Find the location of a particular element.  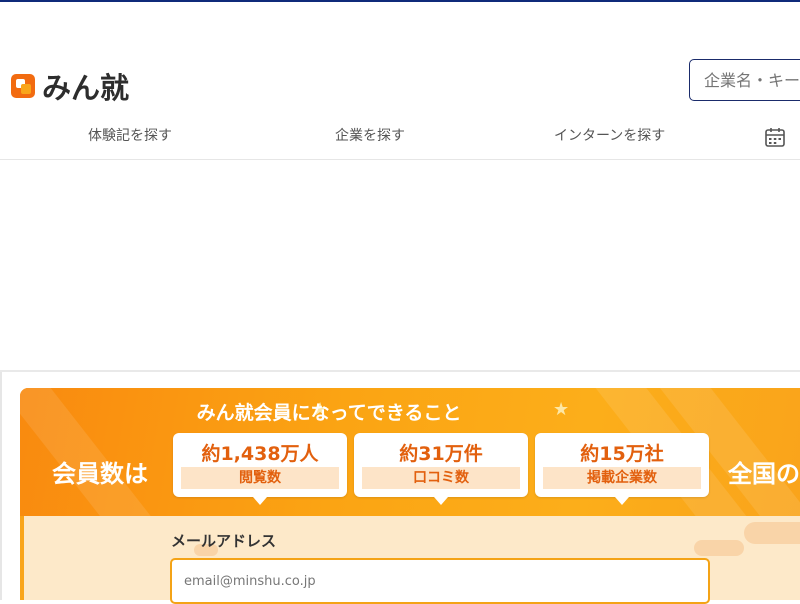

banner-right-text: 全国の学生 is located at coordinates (764, 474).